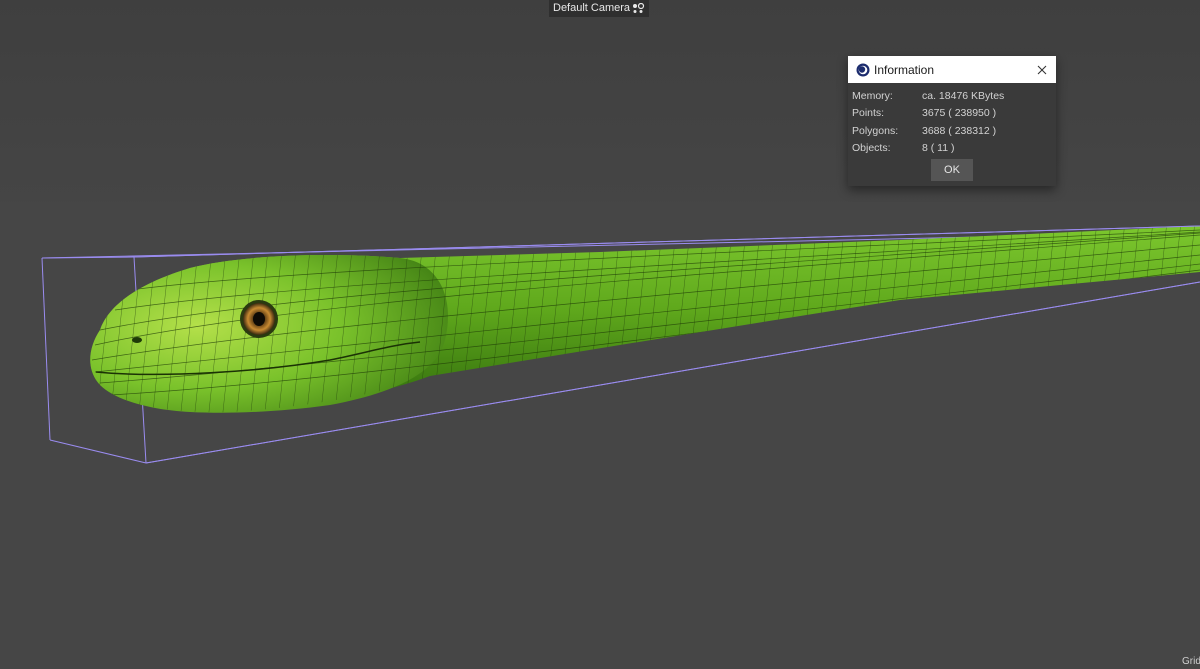  Describe the element at coordinates (952, 170) in the screenshot. I see `ok-button: OK` at that location.